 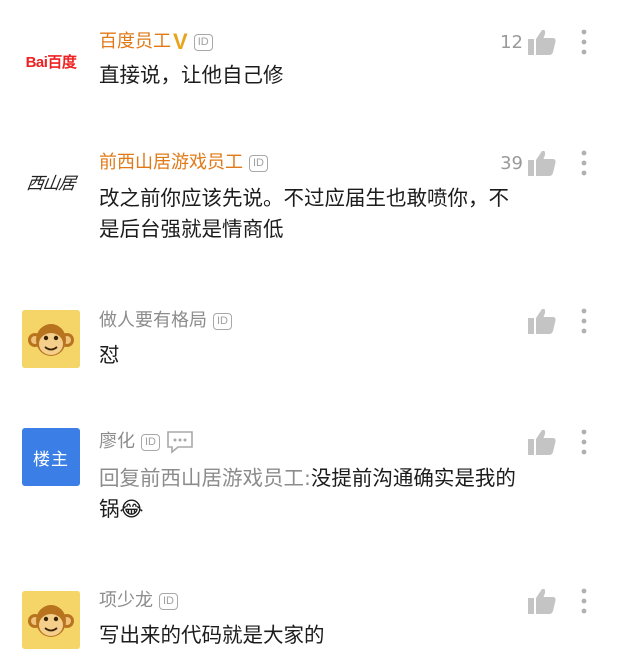 What do you see at coordinates (153, 321) in the screenshot?
I see `username: 做人要有格局` at bounding box center [153, 321].